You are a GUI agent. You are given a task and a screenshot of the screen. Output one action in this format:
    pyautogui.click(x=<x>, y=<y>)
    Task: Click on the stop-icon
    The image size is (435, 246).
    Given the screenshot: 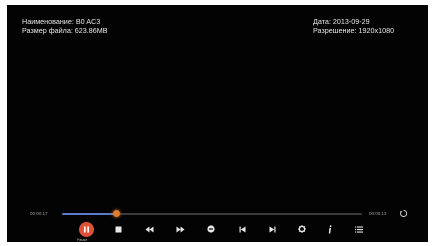 What is the action you would take?
    pyautogui.click(x=118, y=229)
    